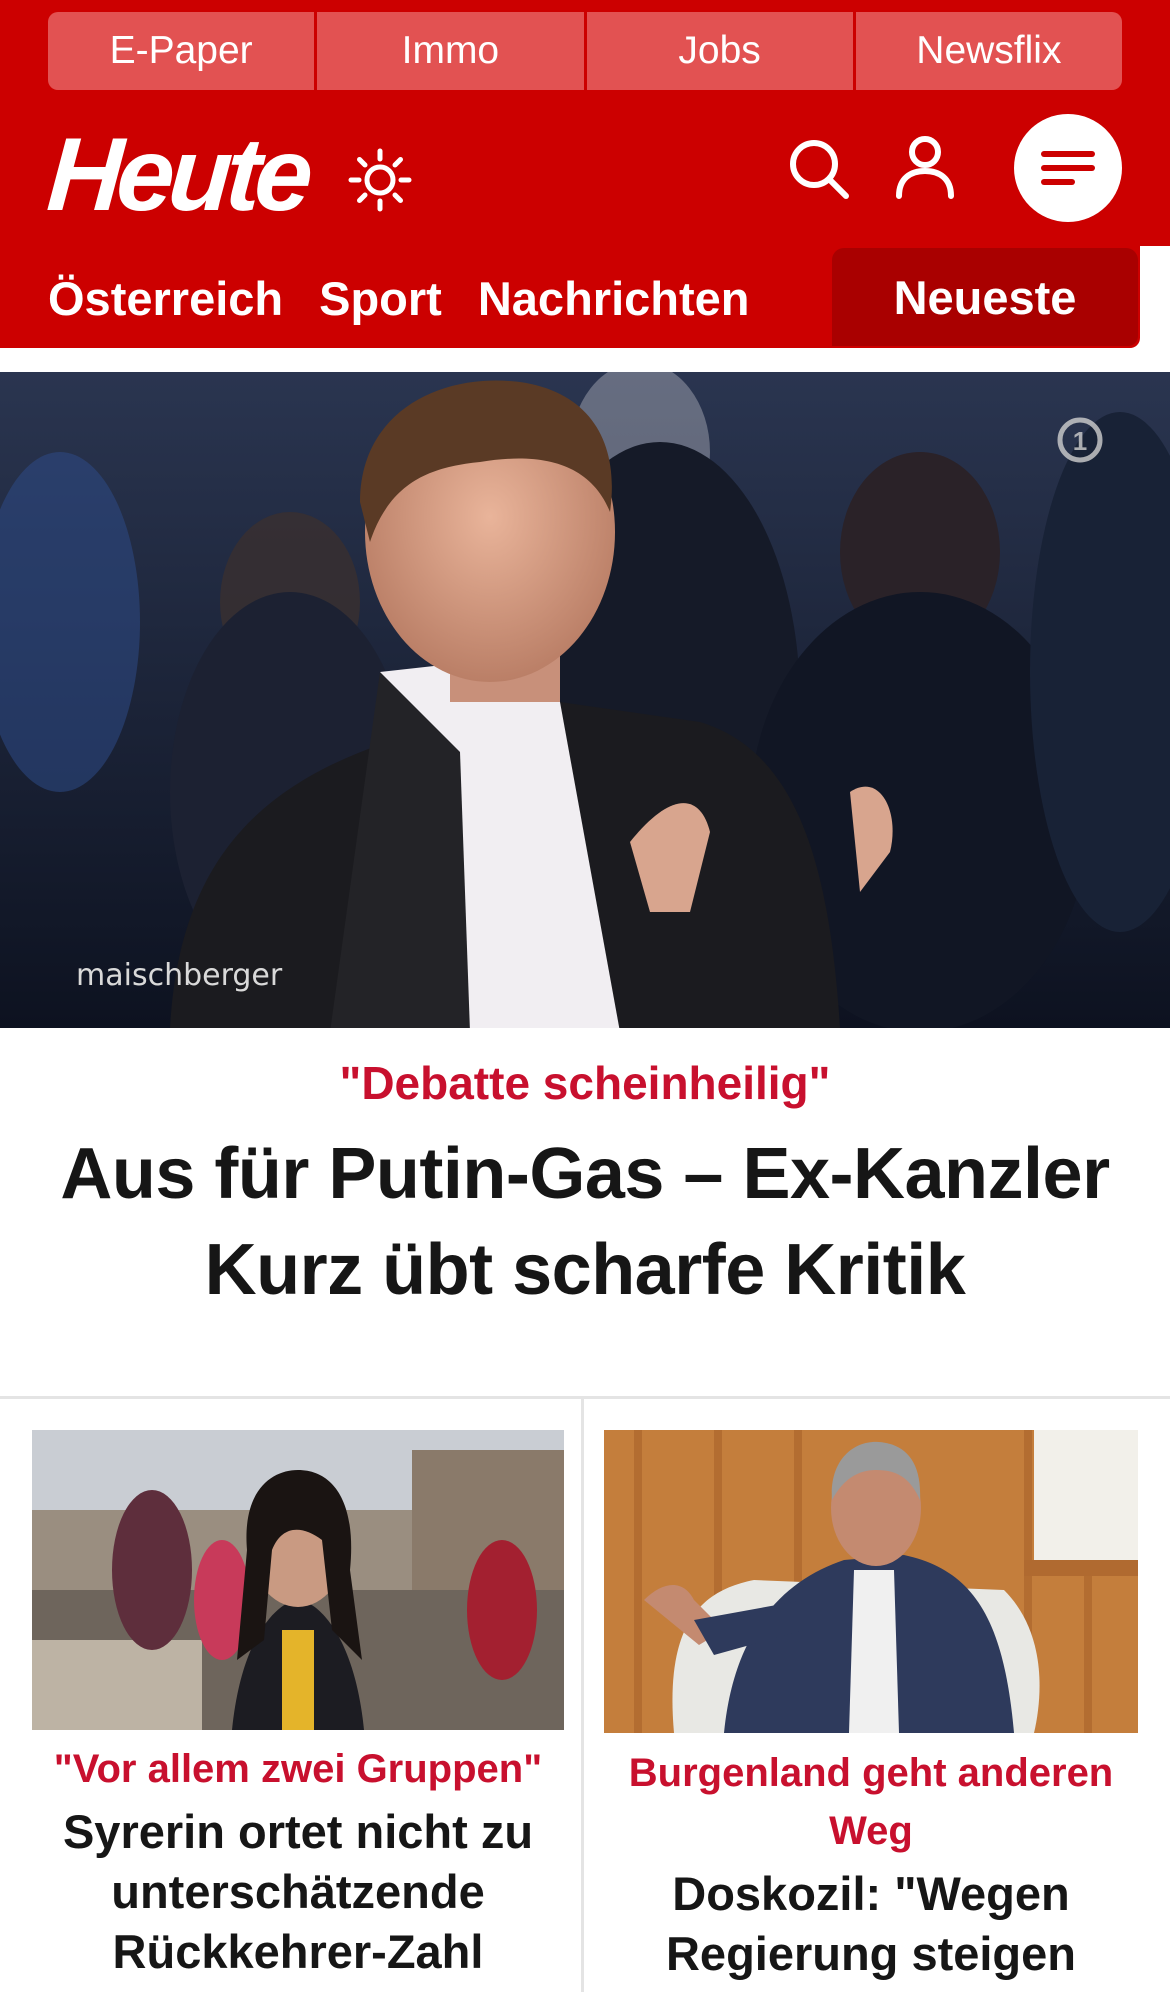 The image size is (1170, 1992). What do you see at coordinates (452, 51) in the screenshot?
I see `service-tab-immo: Immo` at bounding box center [452, 51].